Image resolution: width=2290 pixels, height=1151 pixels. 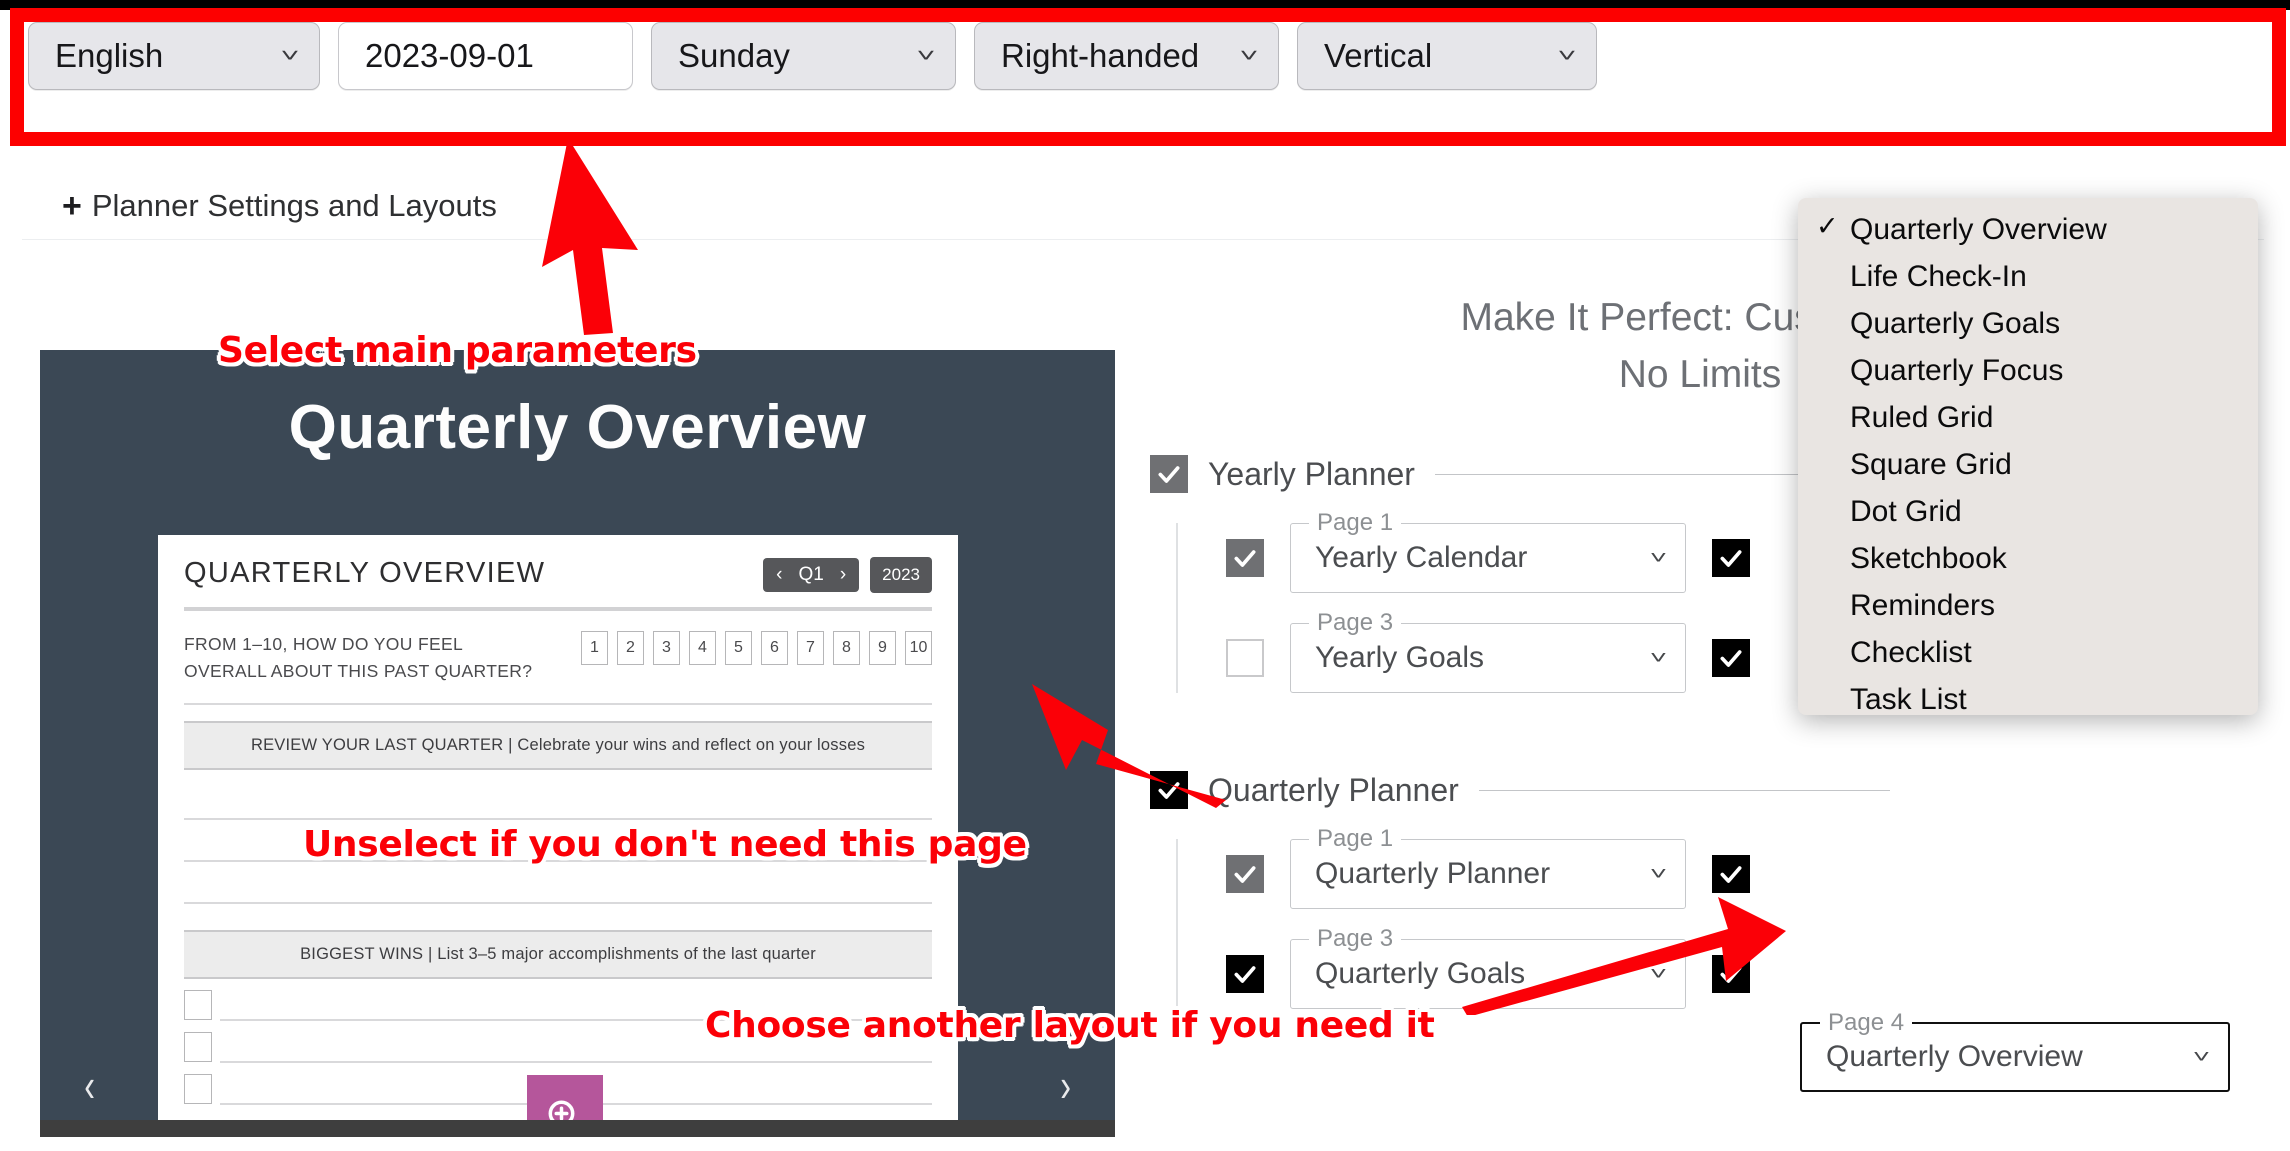 I want to click on rating-cell: 6, so click(x=774, y=648).